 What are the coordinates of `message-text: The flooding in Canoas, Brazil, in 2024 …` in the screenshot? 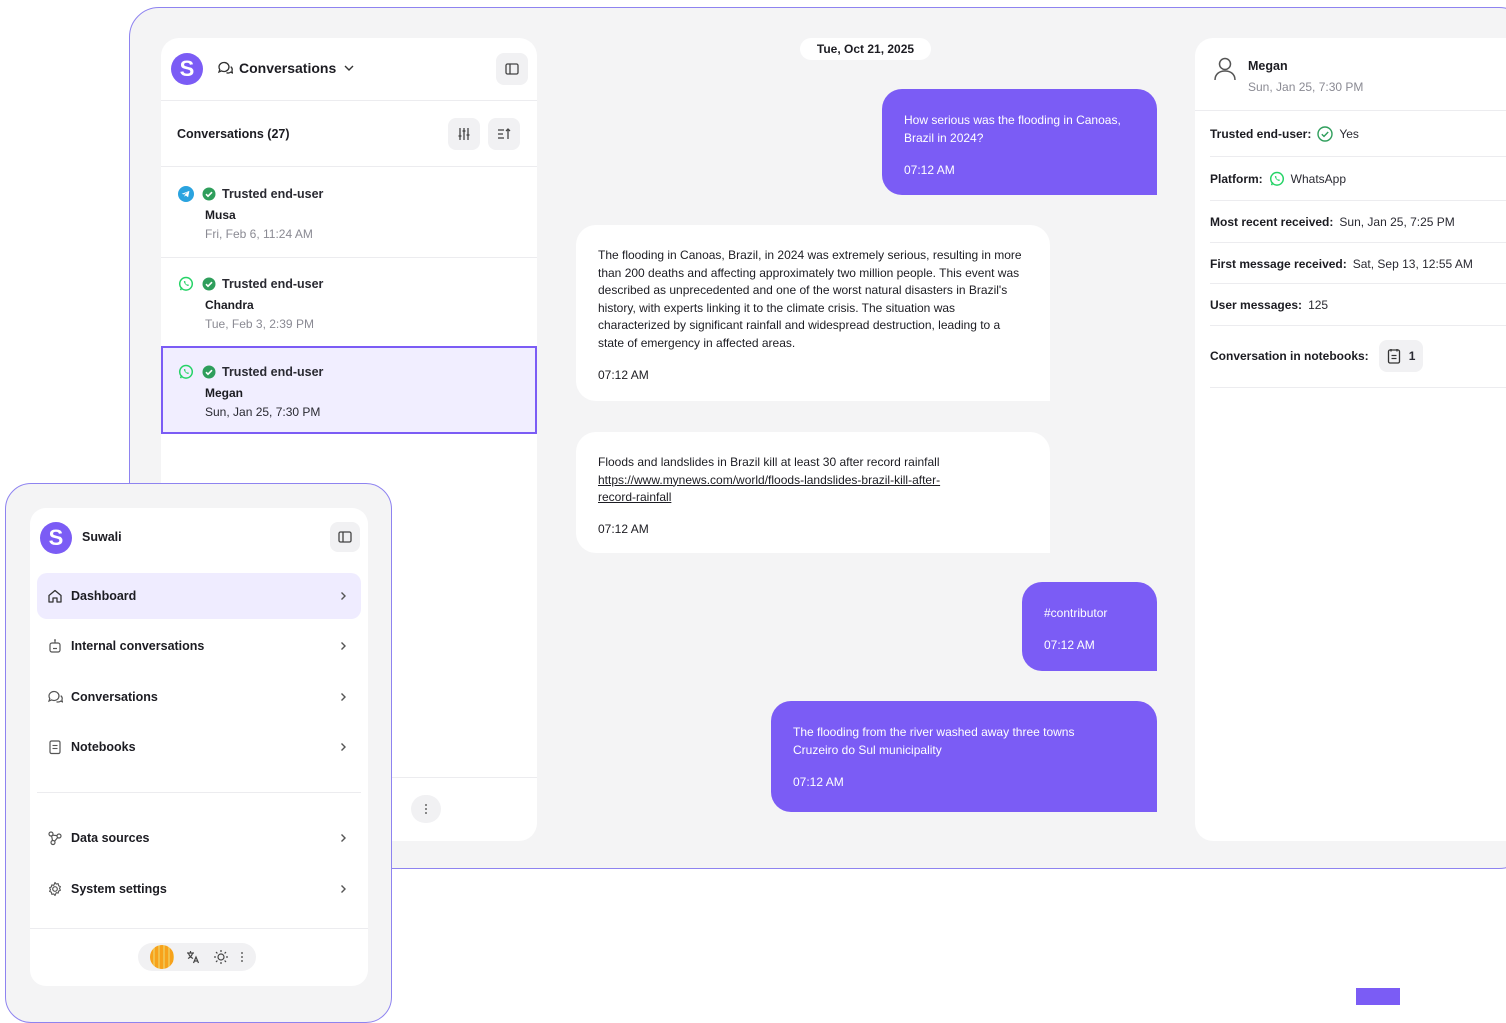 It's located at (810, 299).